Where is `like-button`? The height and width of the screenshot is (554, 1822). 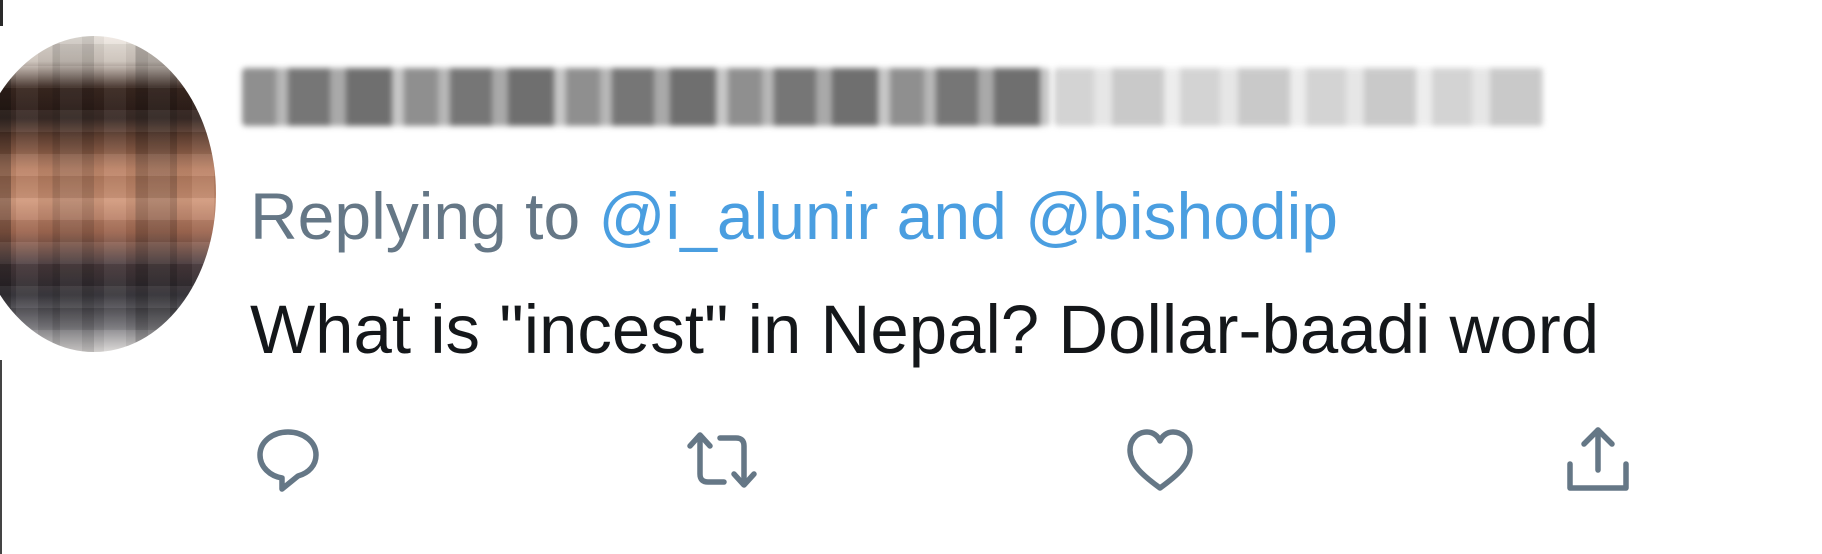 like-button is located at coordinates (1160, 460).